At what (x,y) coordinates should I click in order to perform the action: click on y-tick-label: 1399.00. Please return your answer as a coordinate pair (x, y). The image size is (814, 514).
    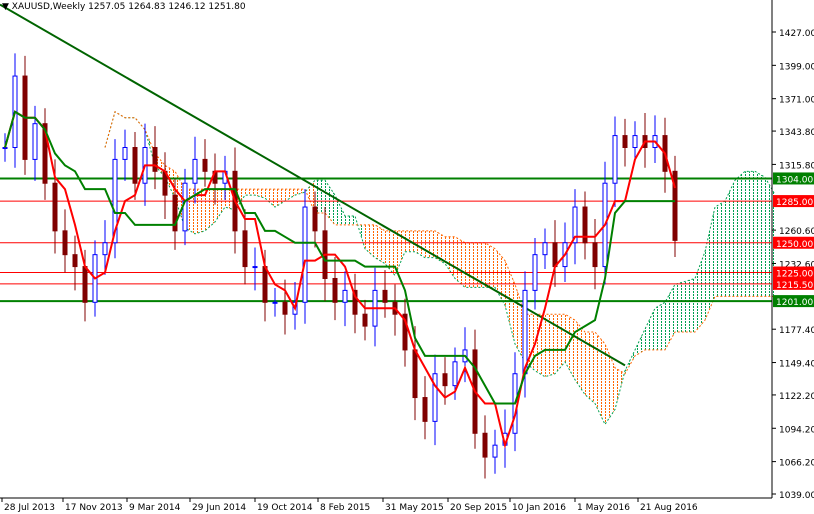
    Looking at the image, I should click on (796, 67).